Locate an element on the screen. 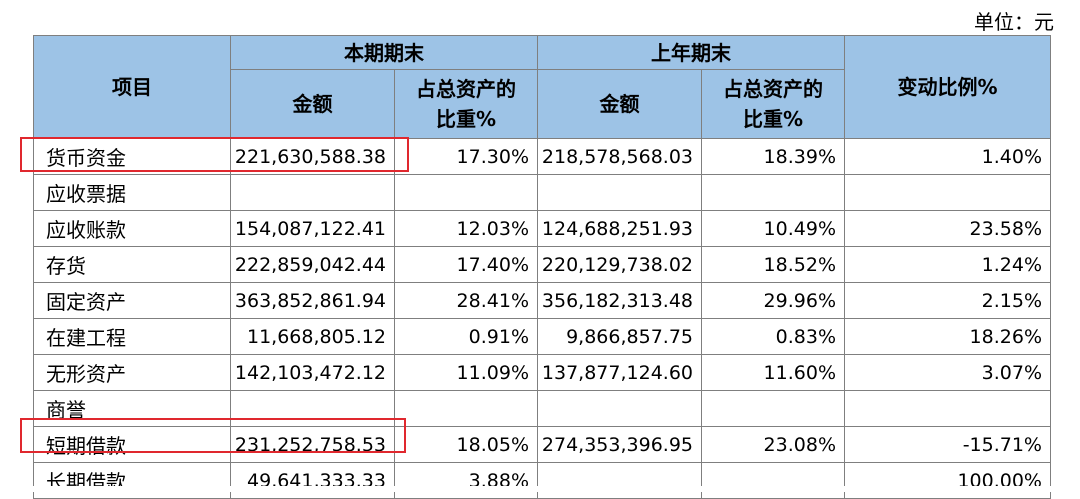 This screenshot has height=499, width=1080. table-row: 长期借款 49,641,333.33 3.88% 100.00% is located at coordinates (542, 480).